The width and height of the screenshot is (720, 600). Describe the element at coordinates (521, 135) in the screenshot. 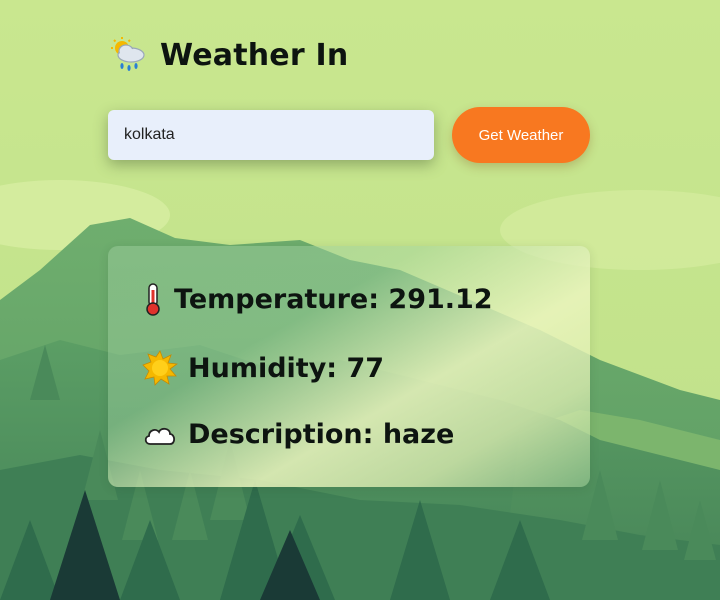

I see `get-weather-button: Get Weather` at that location.